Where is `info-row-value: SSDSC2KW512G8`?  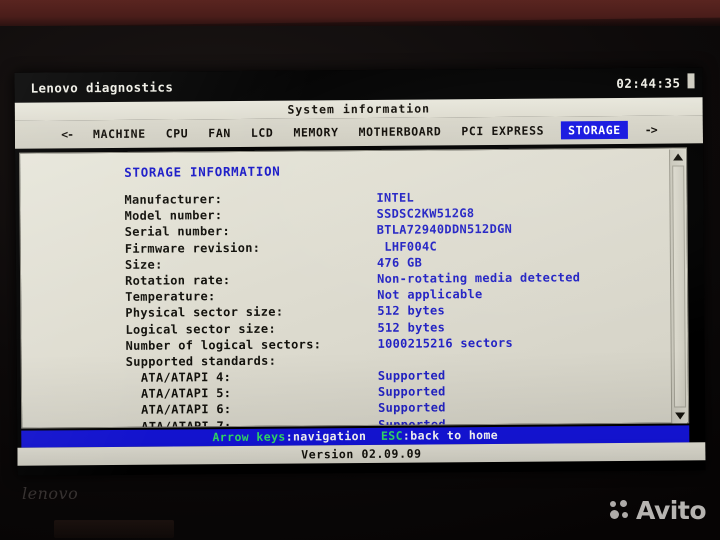
info-row-value: SSDSC2KW512G8 is located at coordinates (425, 214).